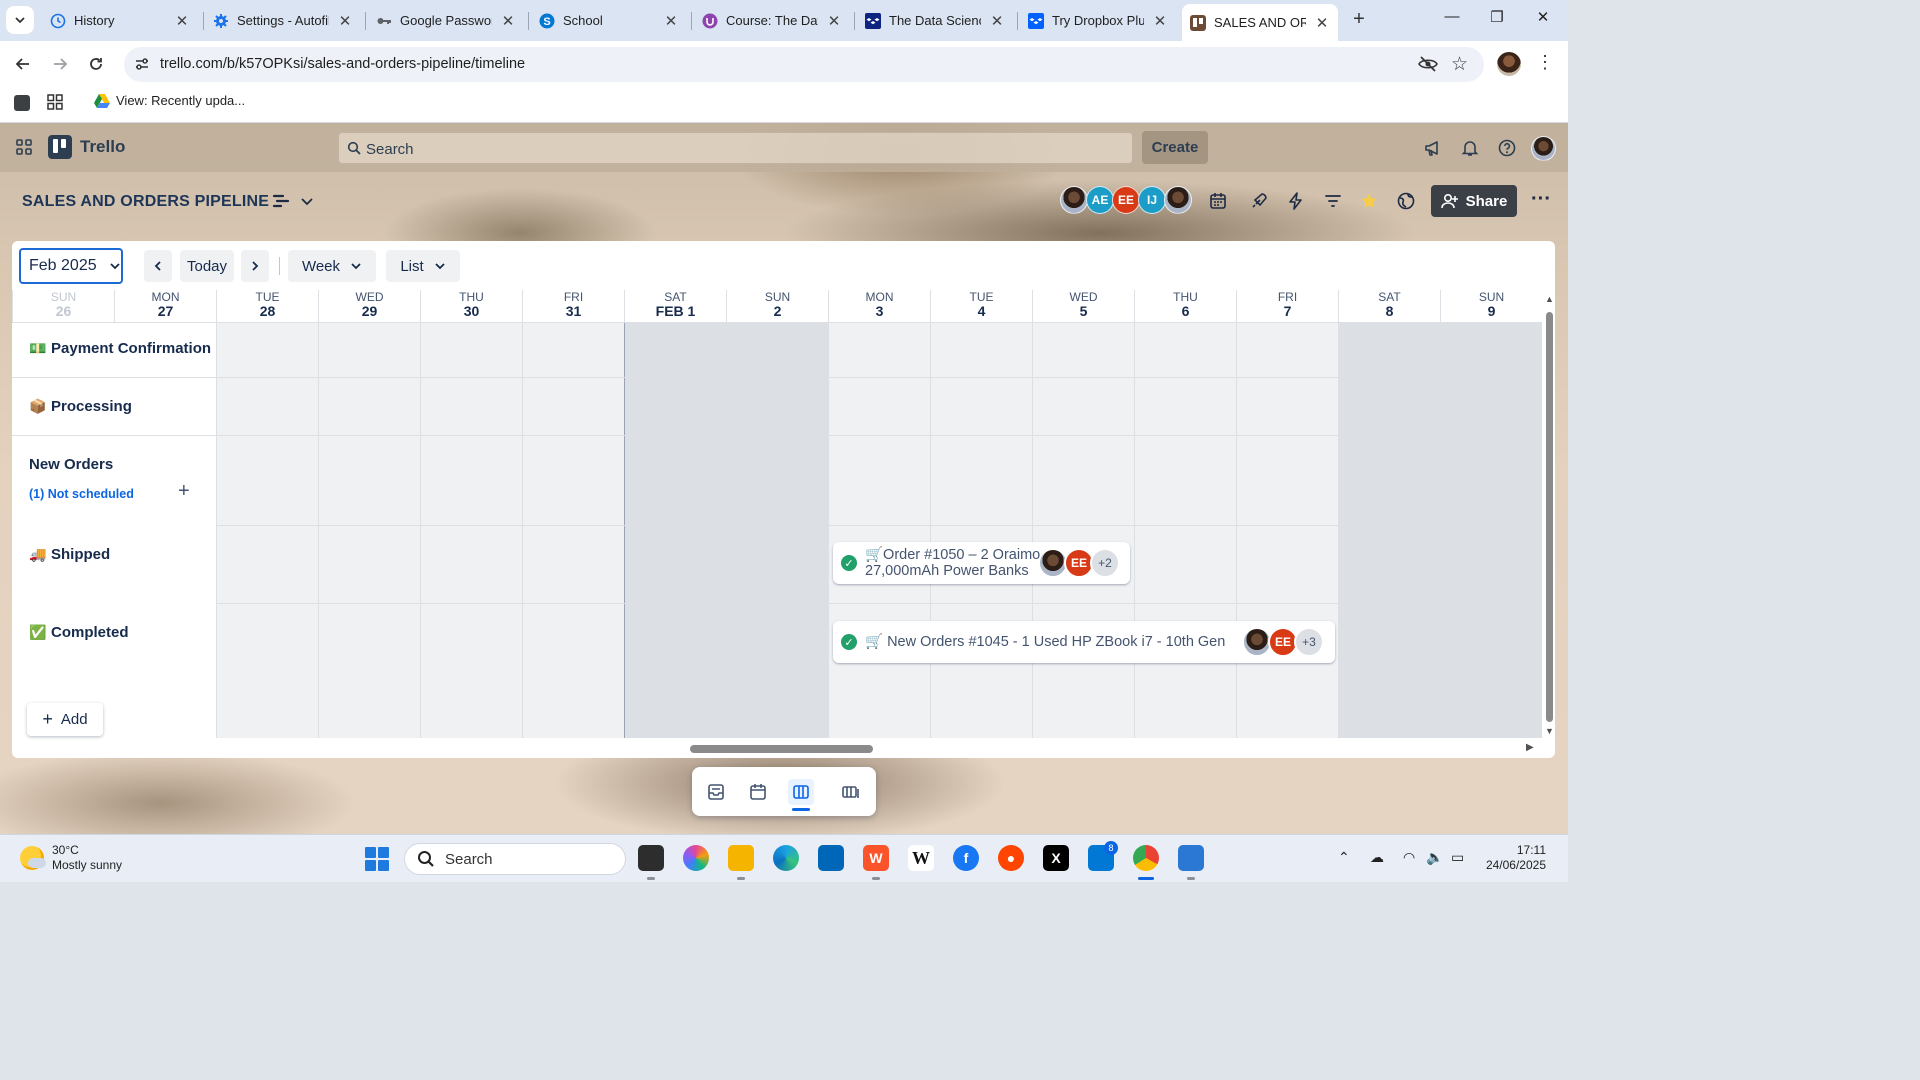  Describe the element at coordinates (24, 148) in the screenshot. I see `app-switcher-icon` at that location.